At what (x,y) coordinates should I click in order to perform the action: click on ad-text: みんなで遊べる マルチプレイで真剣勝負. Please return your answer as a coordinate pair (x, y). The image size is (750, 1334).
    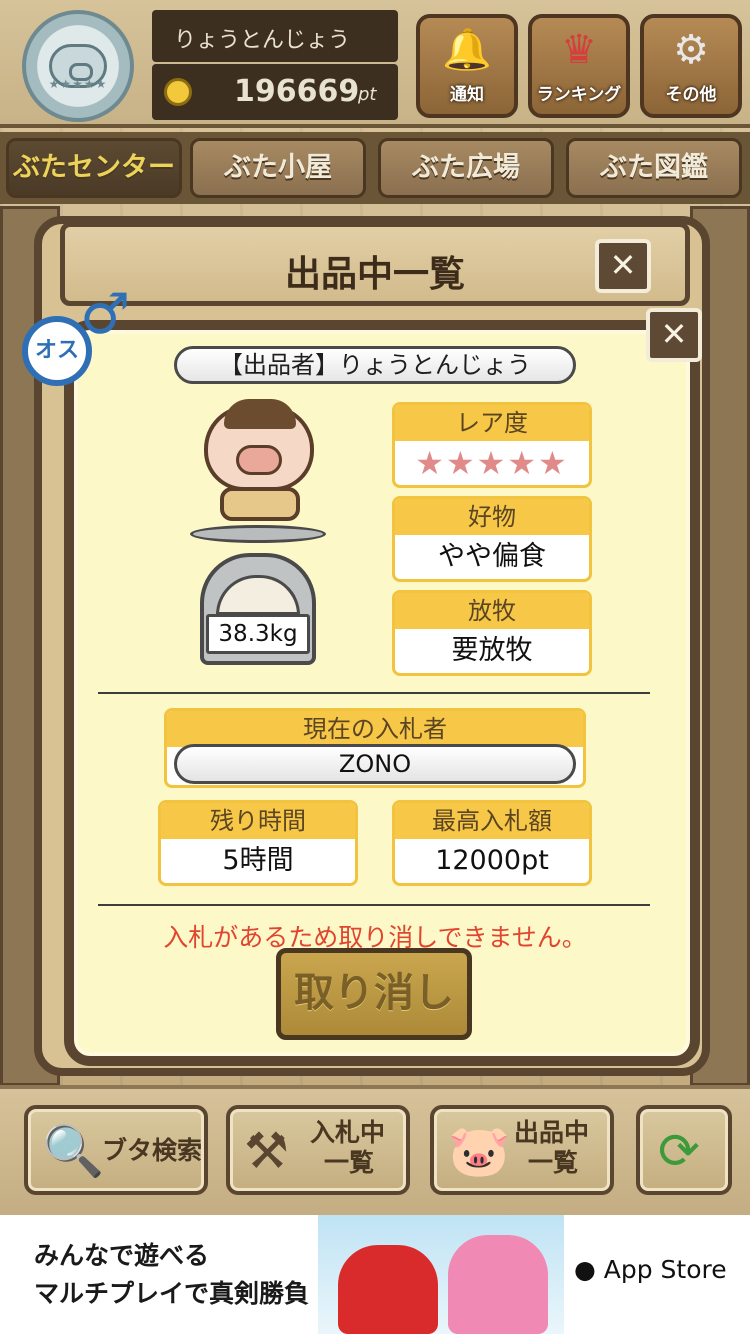
    Looking at the image, I should click on (171, 1275).